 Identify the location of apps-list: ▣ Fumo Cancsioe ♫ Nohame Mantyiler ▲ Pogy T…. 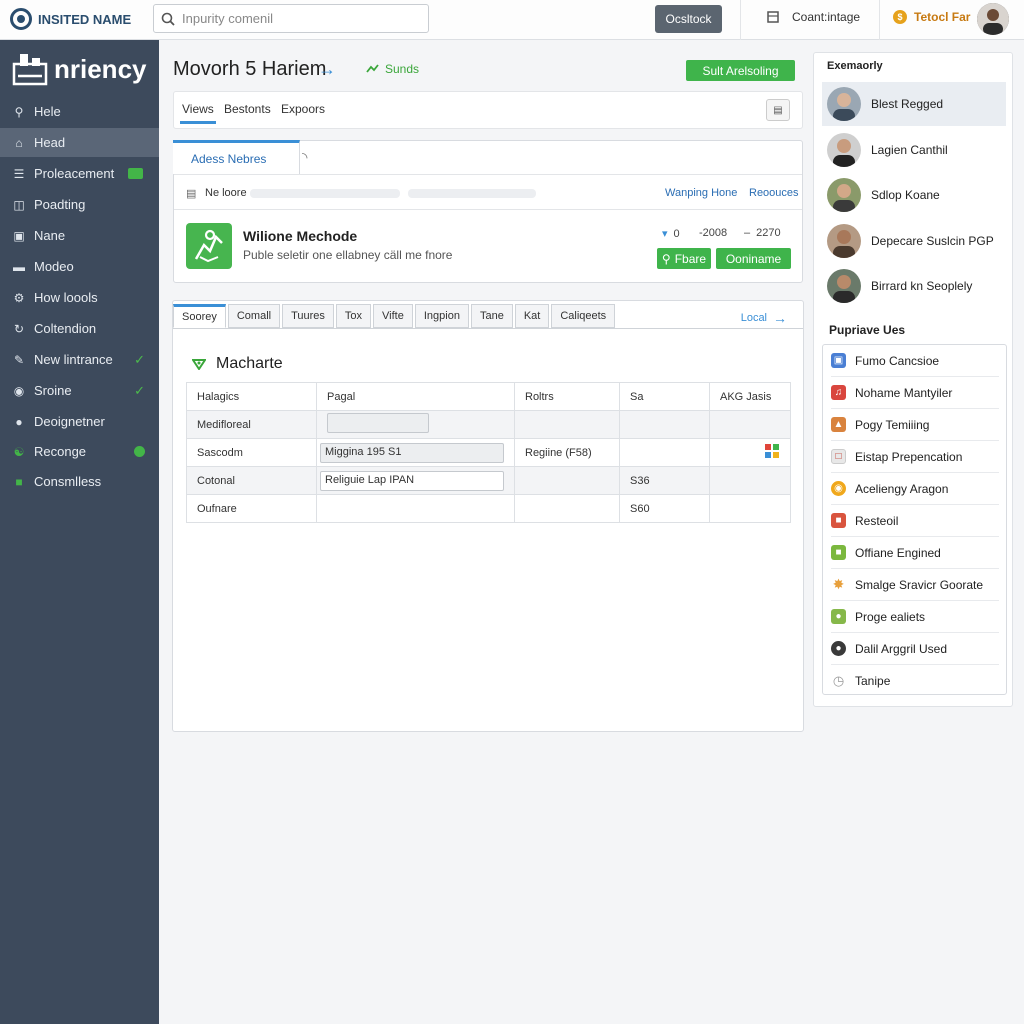
(914, 519).